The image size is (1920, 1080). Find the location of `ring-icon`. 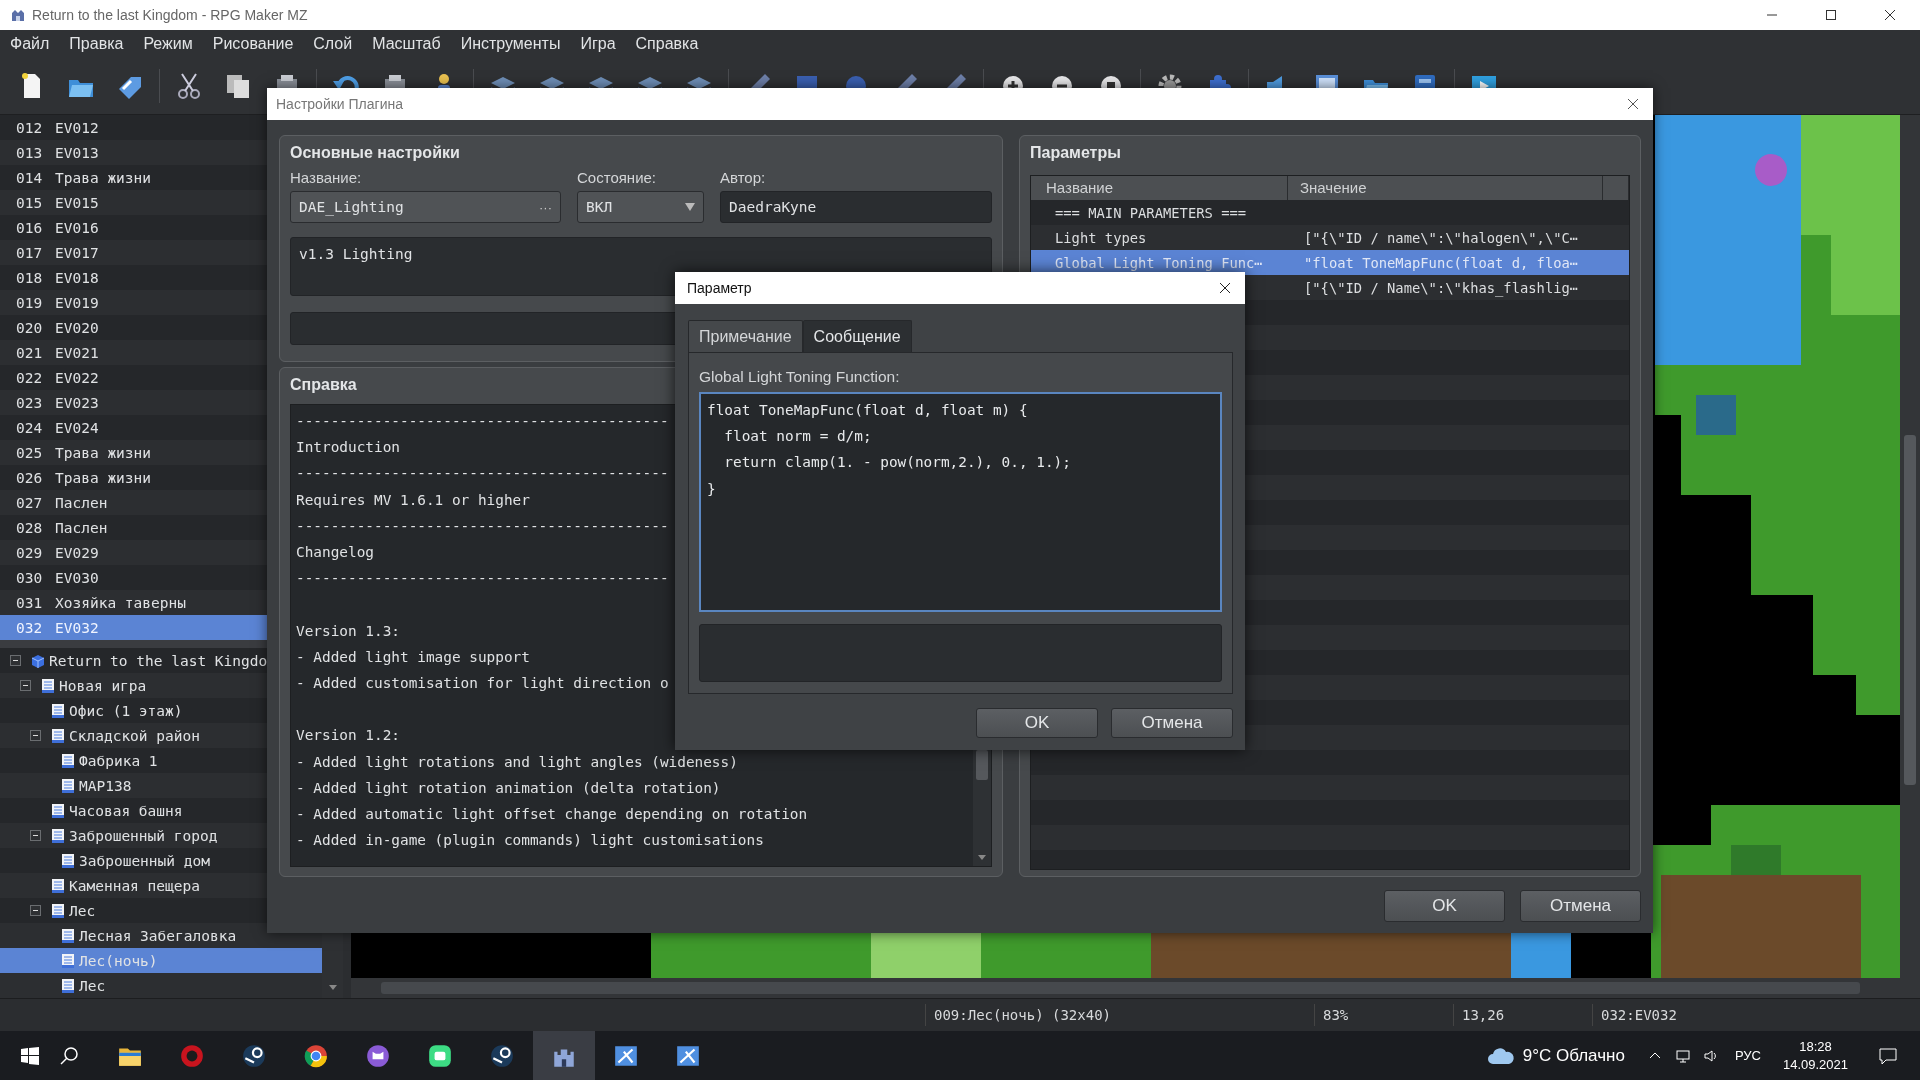

ring-icon is located at coordinates (502, 1055).